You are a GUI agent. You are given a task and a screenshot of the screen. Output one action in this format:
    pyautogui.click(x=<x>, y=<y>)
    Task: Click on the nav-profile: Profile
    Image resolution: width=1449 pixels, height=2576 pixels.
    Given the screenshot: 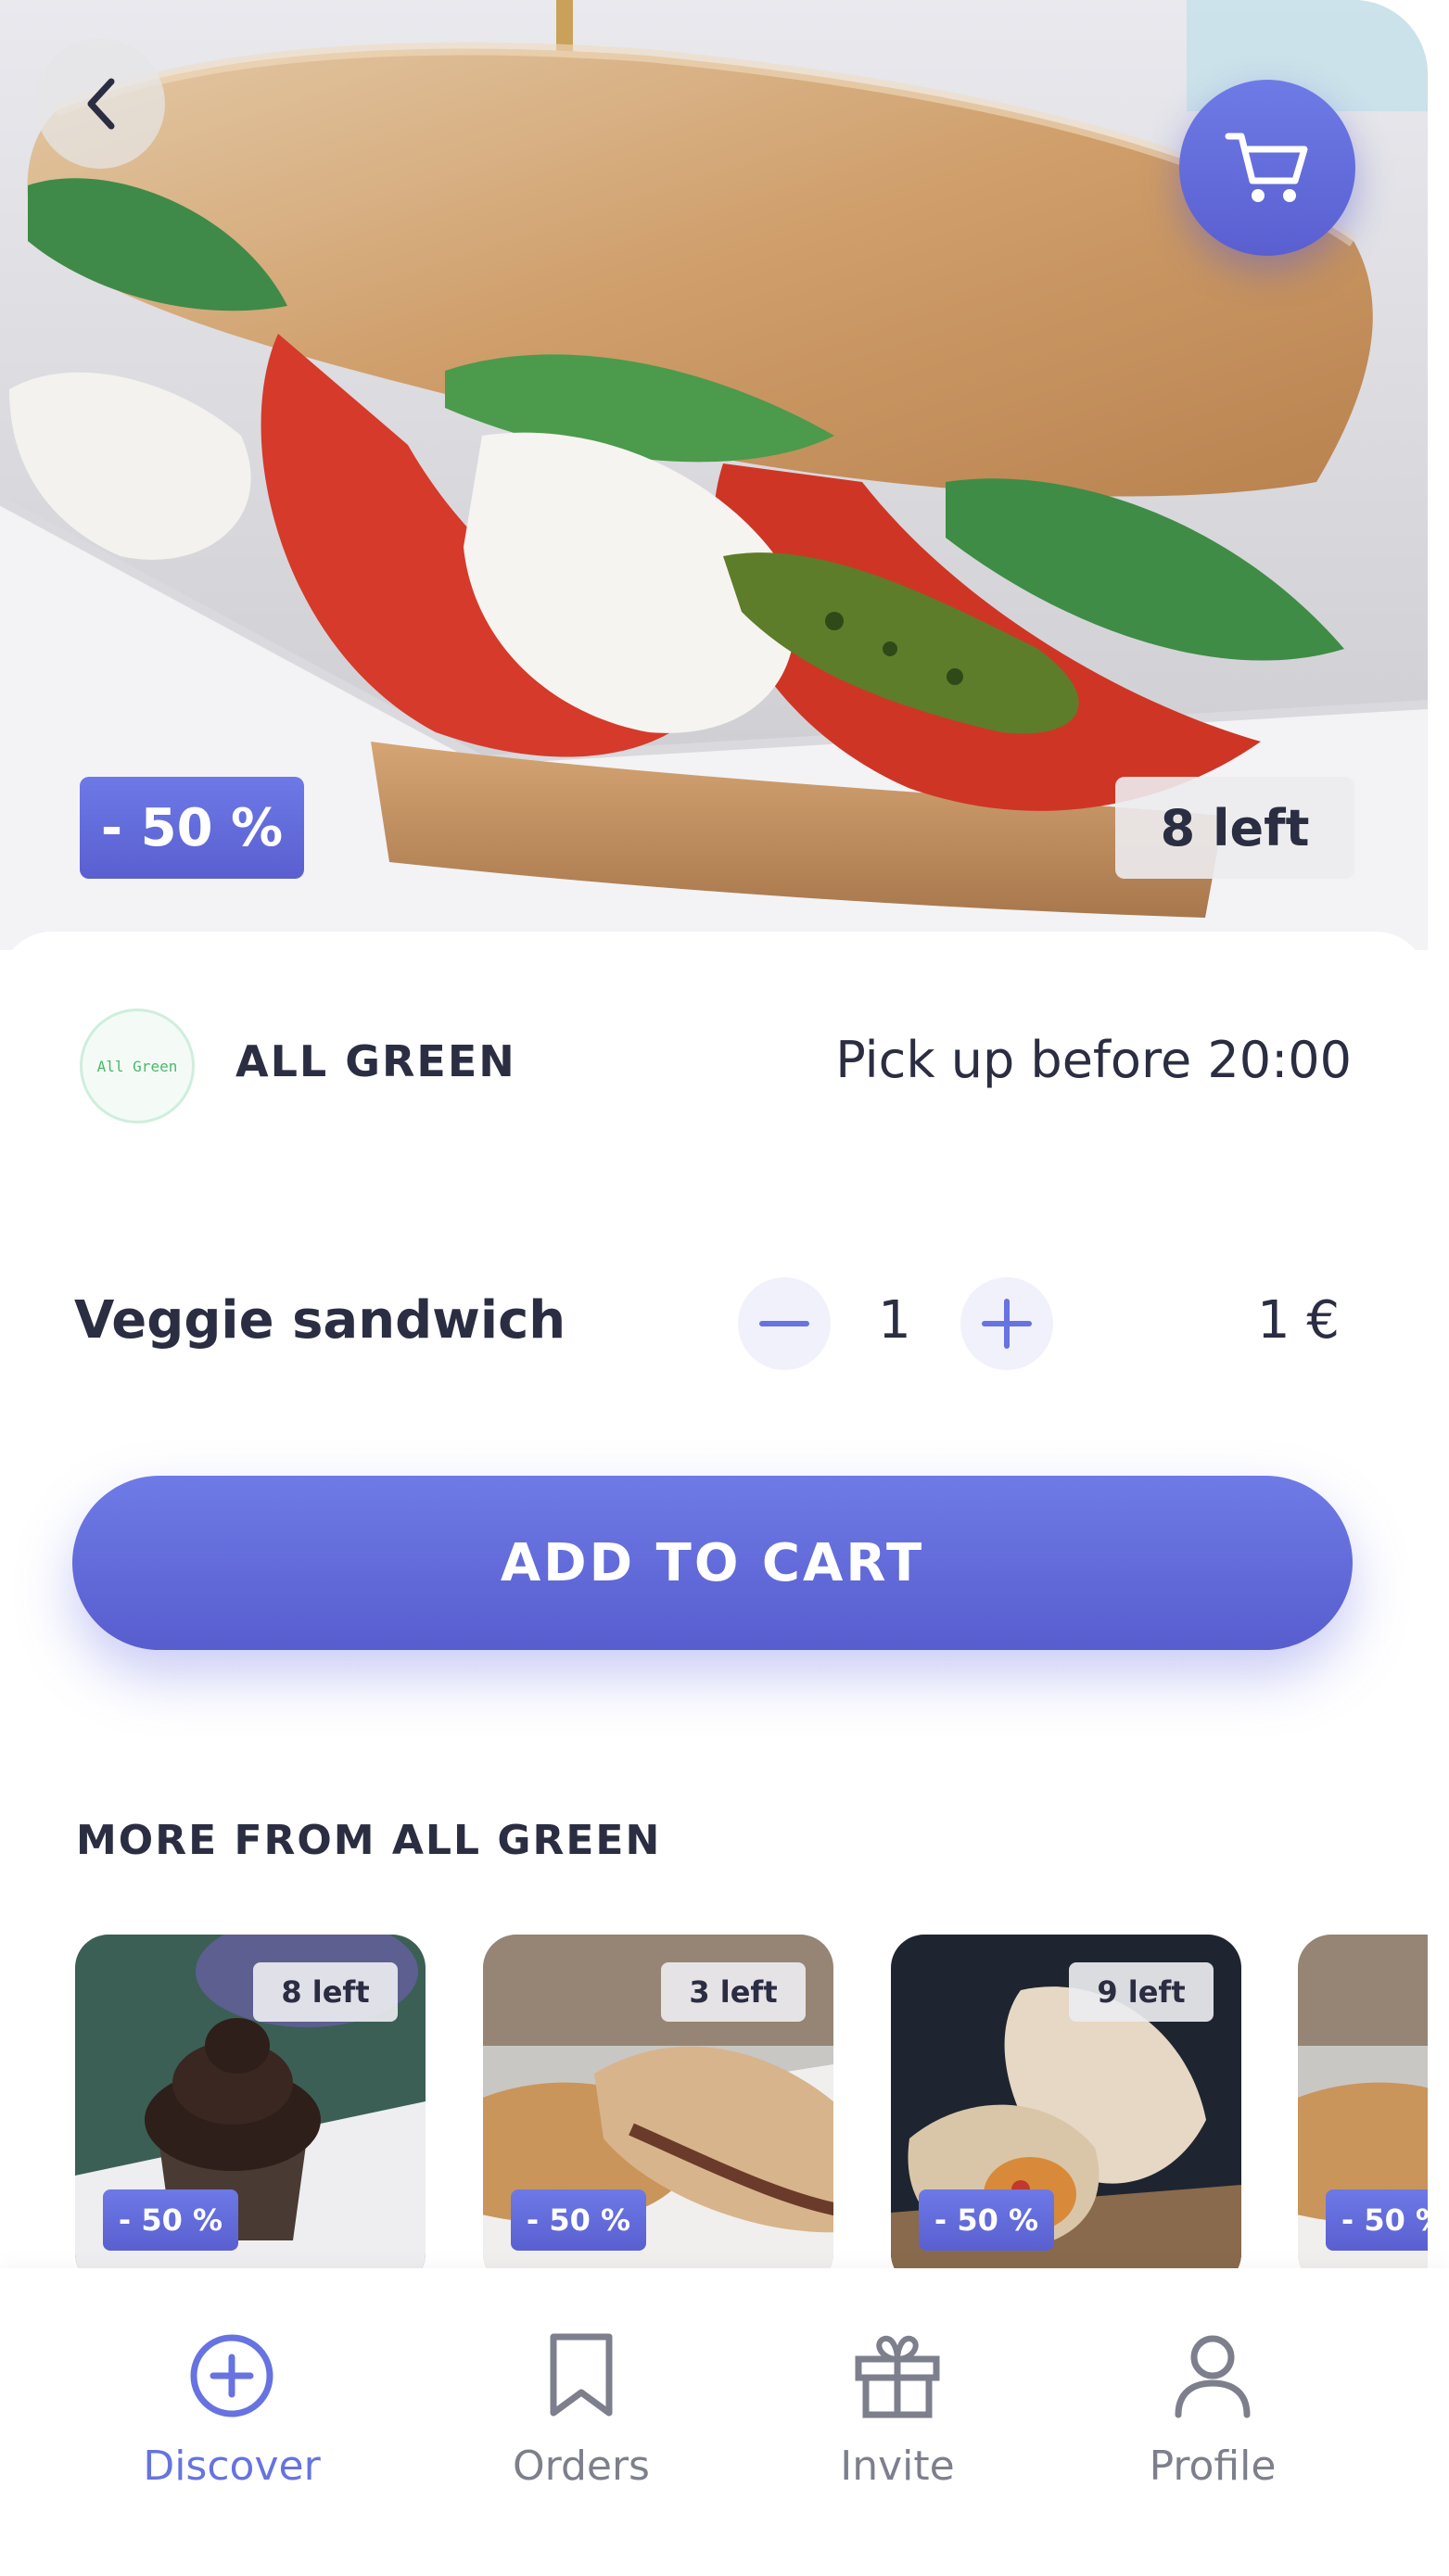 What is the action you would take?
    pyautogui.click(x=1212, y=2388)
    